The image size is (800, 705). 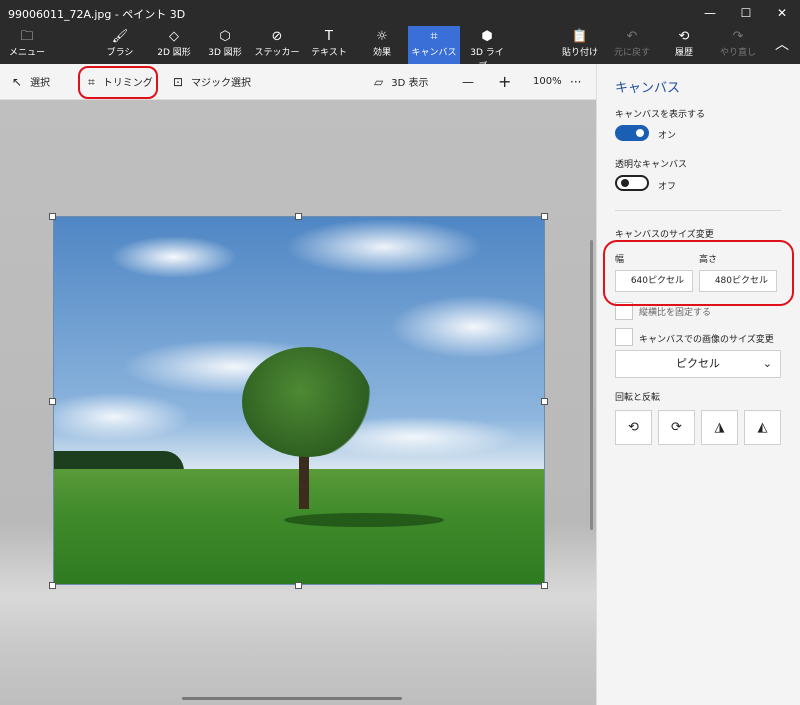 I want to click on library-3d-icon: ⬢, so click(x=487, y=36).